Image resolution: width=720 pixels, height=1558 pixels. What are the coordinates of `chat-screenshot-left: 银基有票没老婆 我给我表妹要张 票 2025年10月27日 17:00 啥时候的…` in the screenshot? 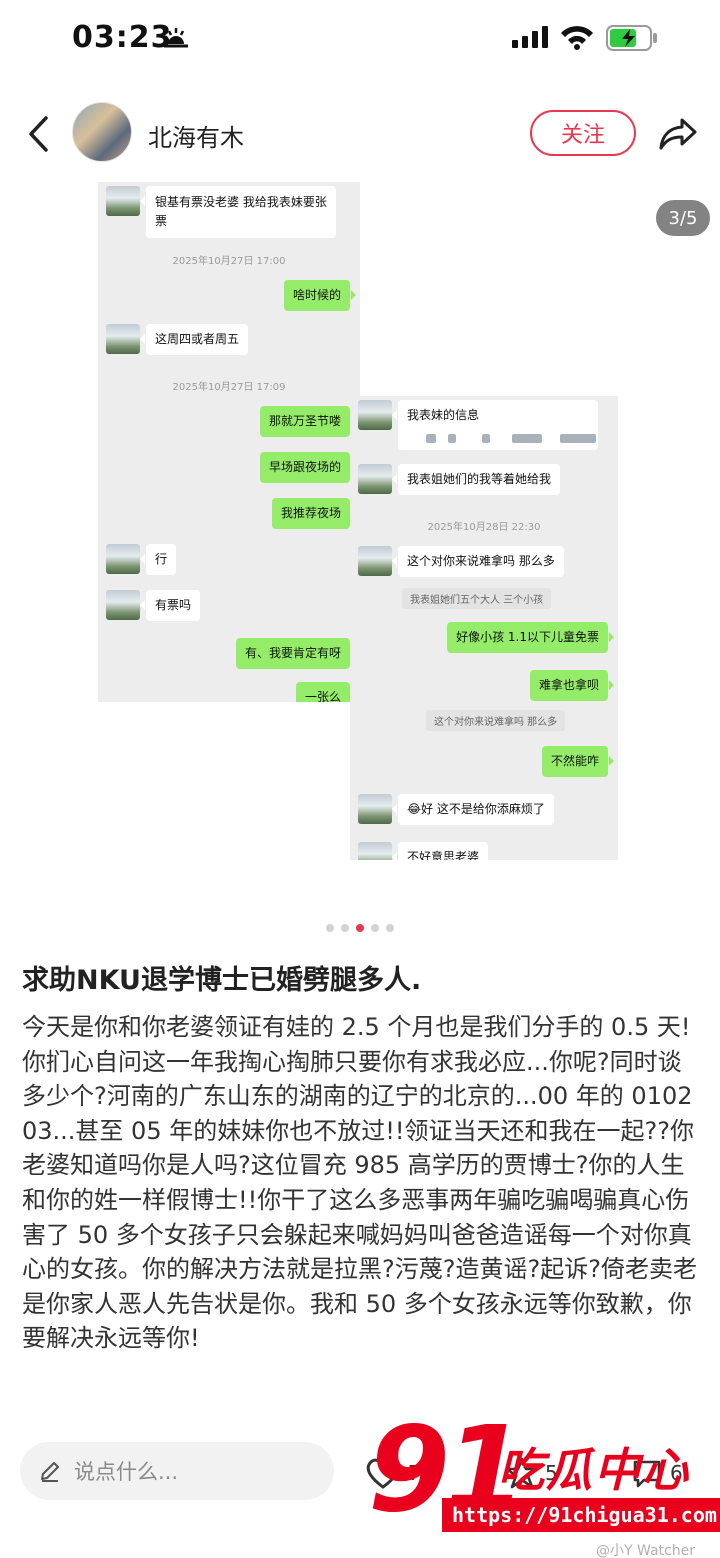 It's located at (229, 442).